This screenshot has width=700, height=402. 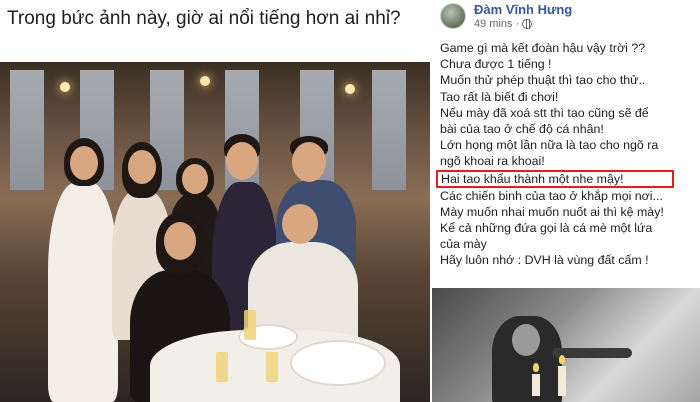 I want to click on status-line: Nếu mày đã xoá stt thì tao cũng sẽ để, so click(x=544, y=112).